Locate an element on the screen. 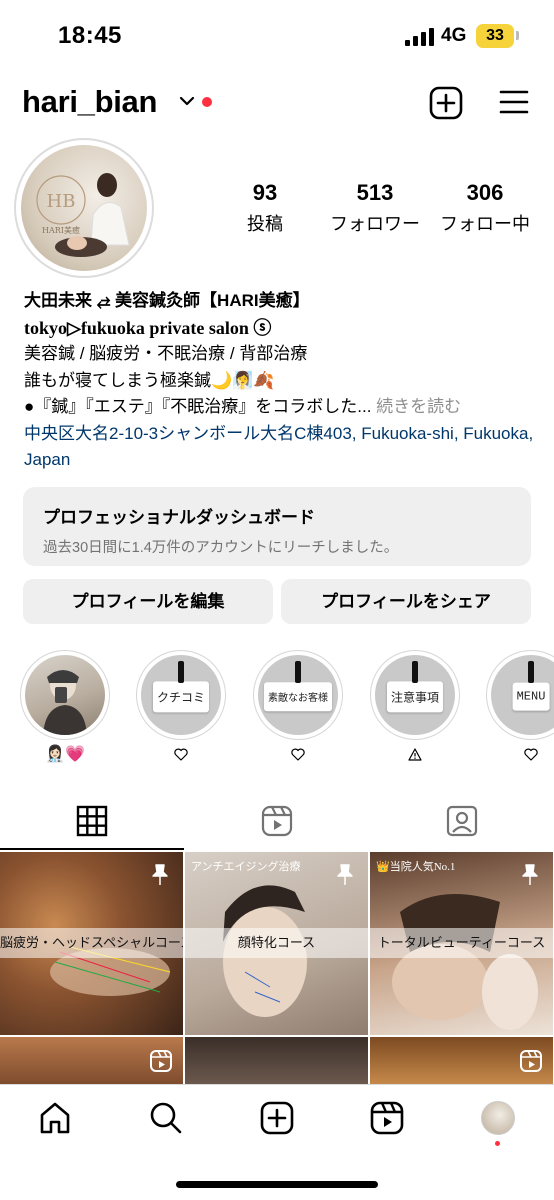  network-type: 4G is located at coordinates (454, 35).